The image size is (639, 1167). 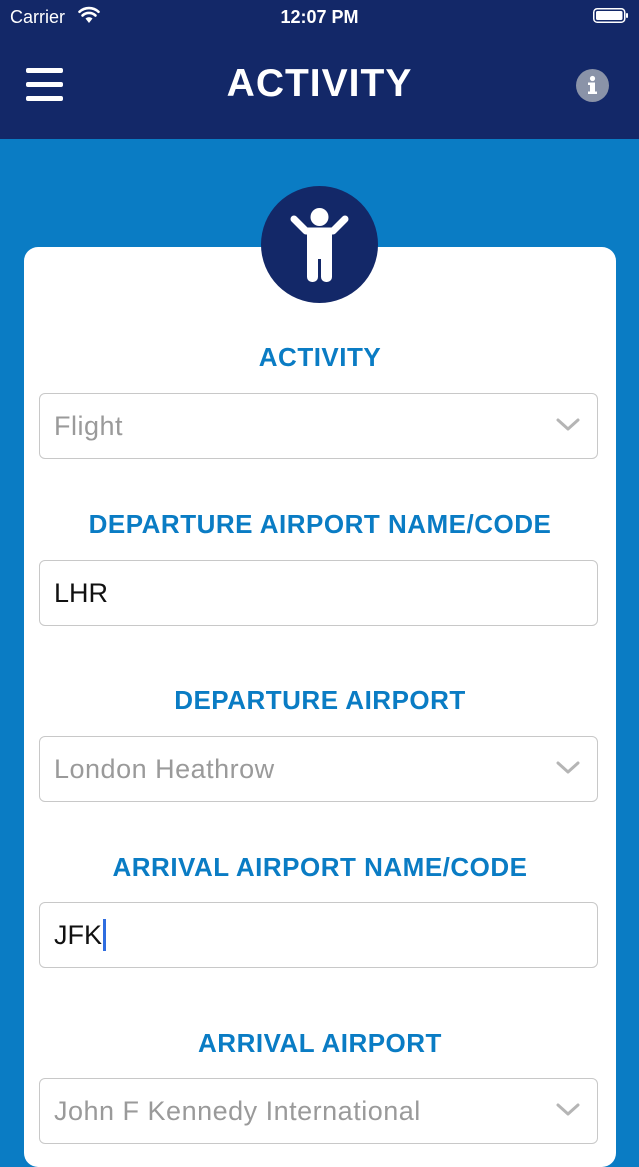 I want to click on info-button, so click(x=592, y=85).